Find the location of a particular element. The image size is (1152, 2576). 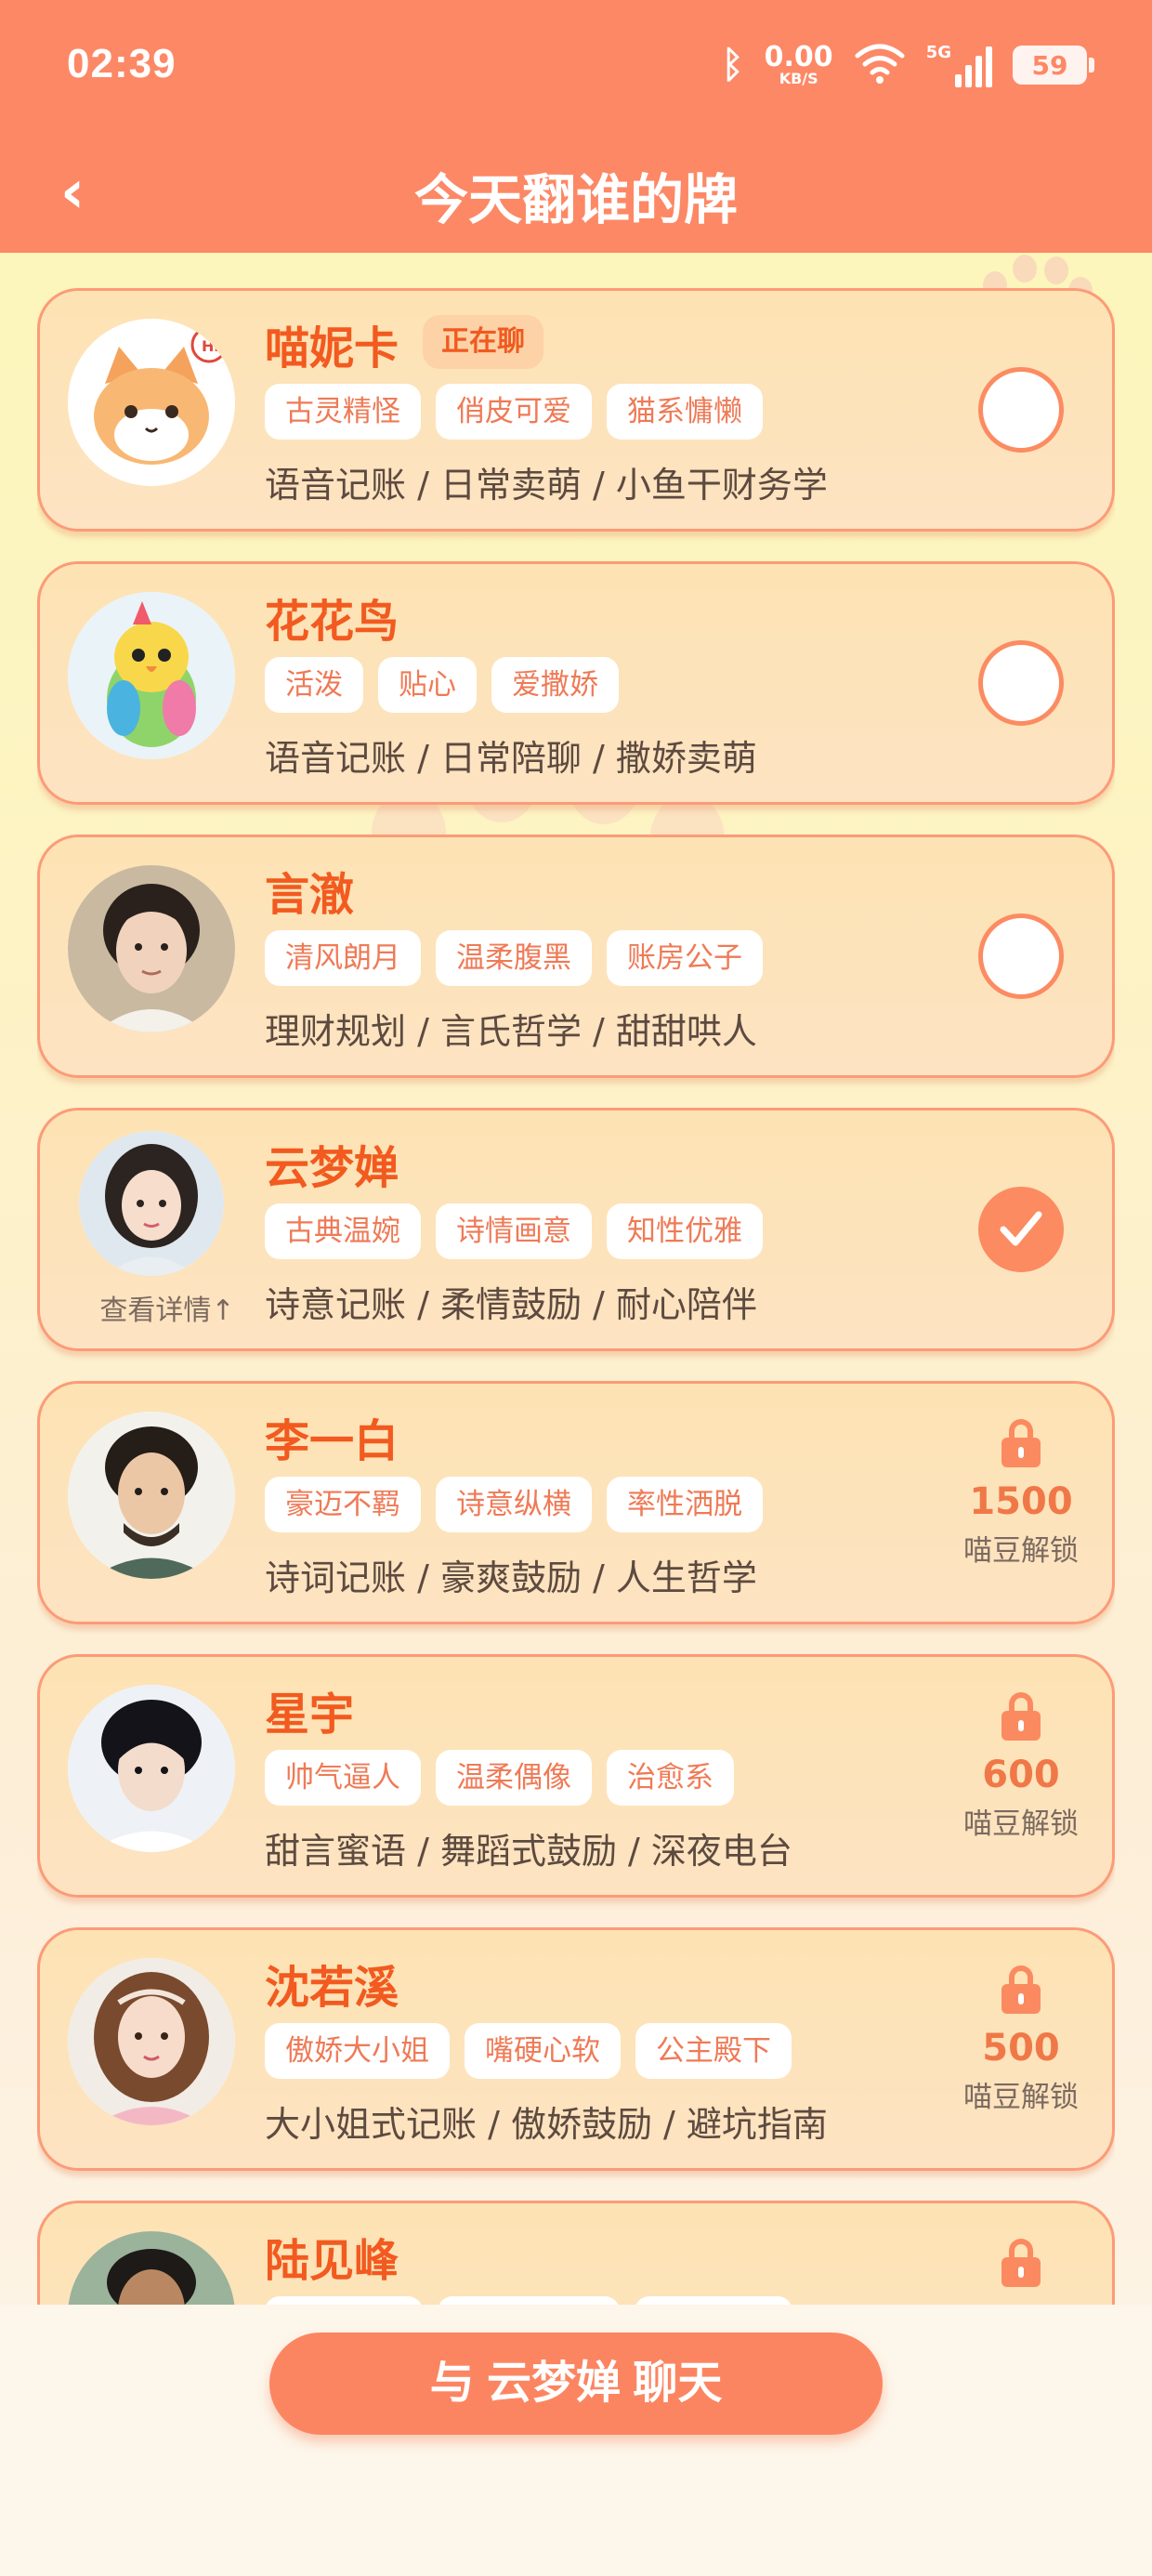

svg-text: Hi is located at coordinates (210, 346).